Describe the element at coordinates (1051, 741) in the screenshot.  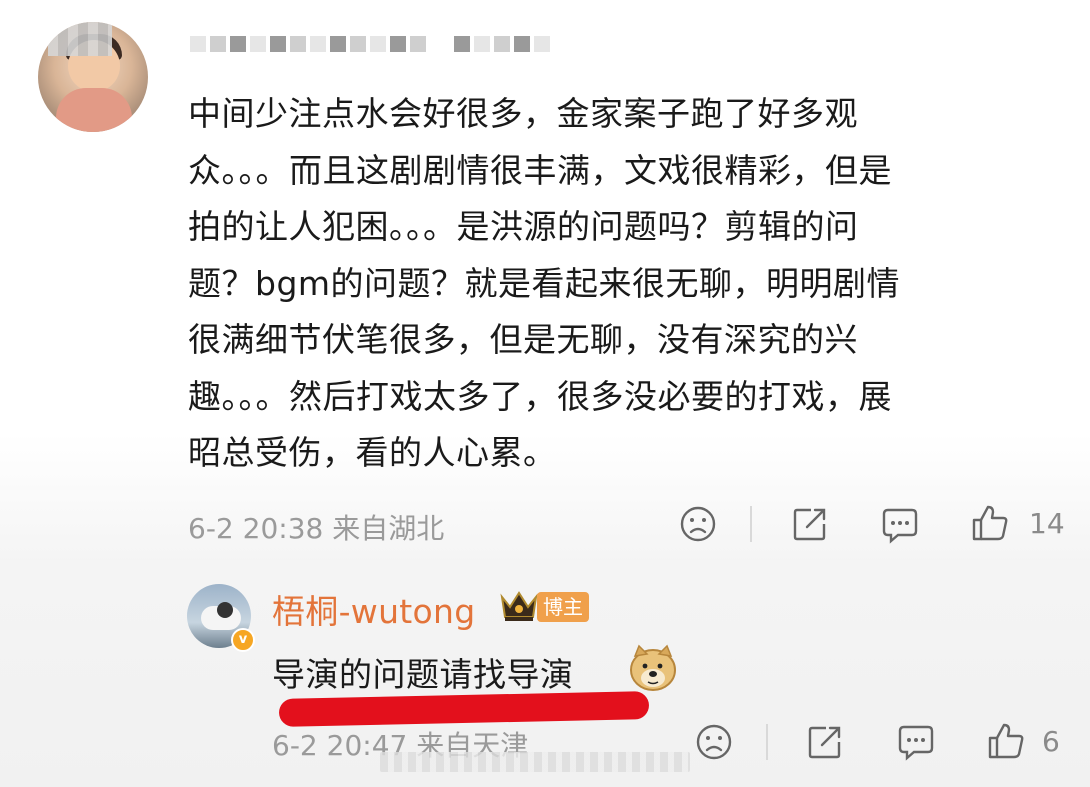
I see `like-count: 6` at that location.